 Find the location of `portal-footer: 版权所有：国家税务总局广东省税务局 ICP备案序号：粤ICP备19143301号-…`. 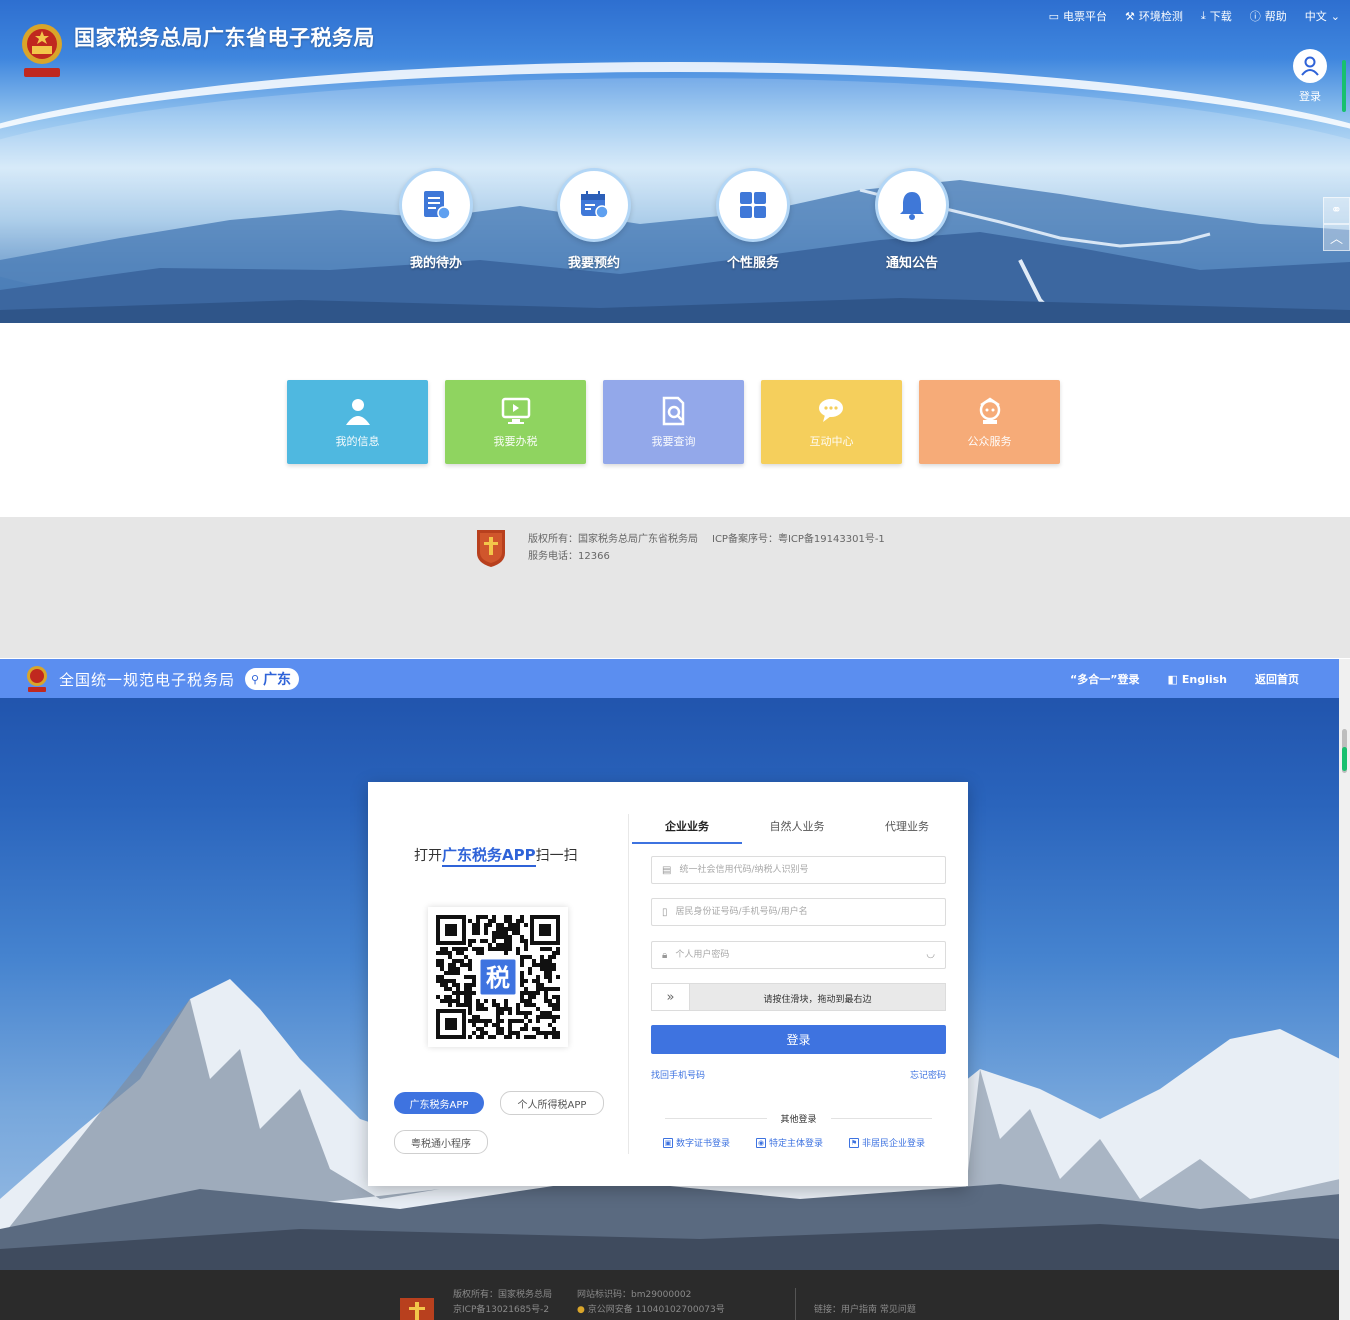

portal-footer: 版权所有：国家税务总局广东省税务局 ICP备案序号：粤ICP备19143301号-… is located at coordinates (675, 587).